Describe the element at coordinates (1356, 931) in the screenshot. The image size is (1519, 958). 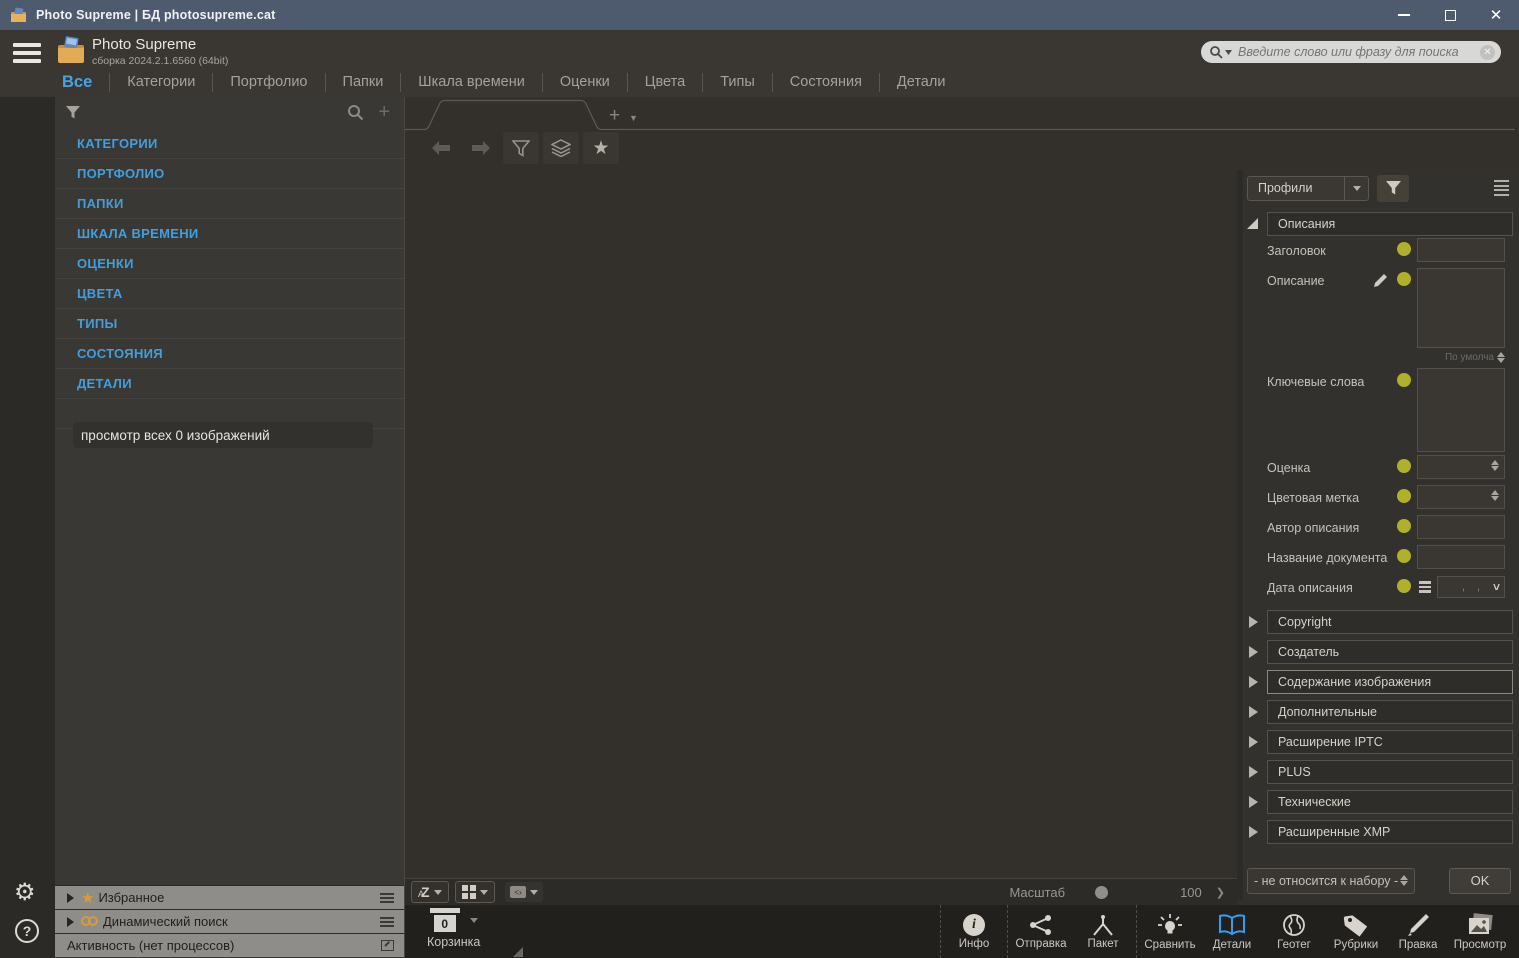
I see `dock-item-labels: Рубрики` at that location.